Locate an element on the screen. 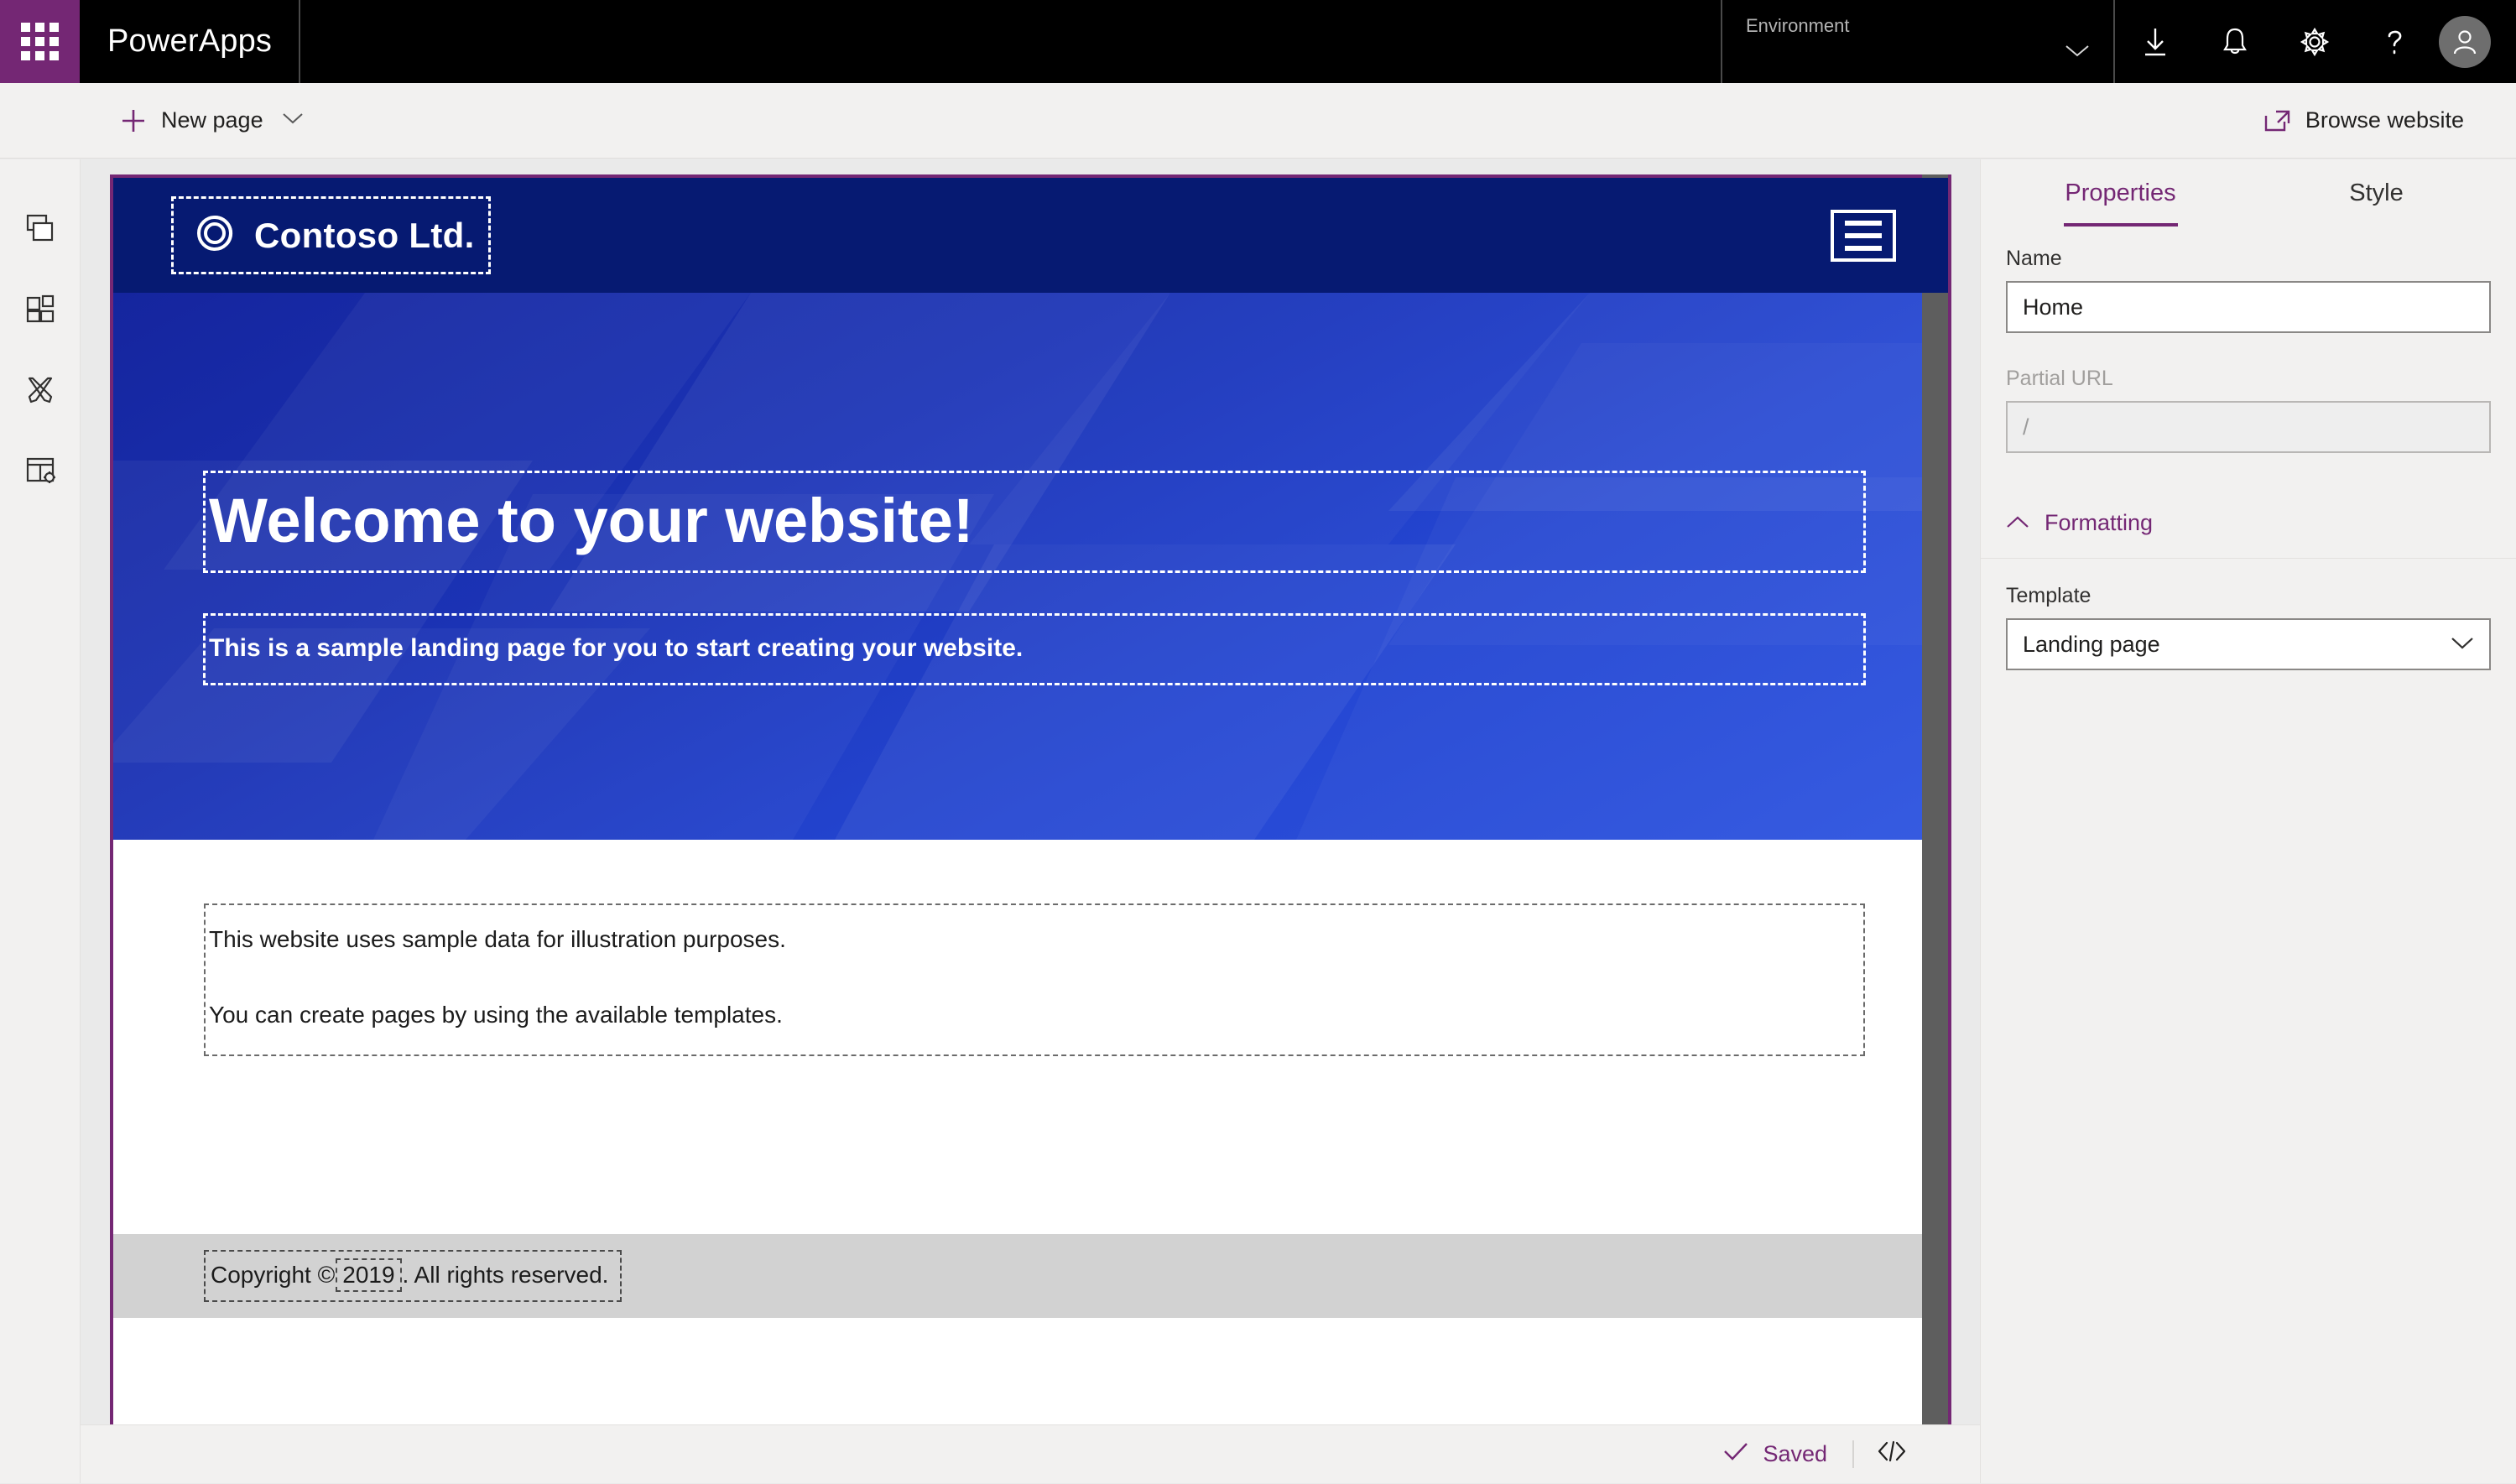 The height and width of the screenshot is (1484, 2516). command-bar-right: Browse website is located at coordinates (2384, 121).